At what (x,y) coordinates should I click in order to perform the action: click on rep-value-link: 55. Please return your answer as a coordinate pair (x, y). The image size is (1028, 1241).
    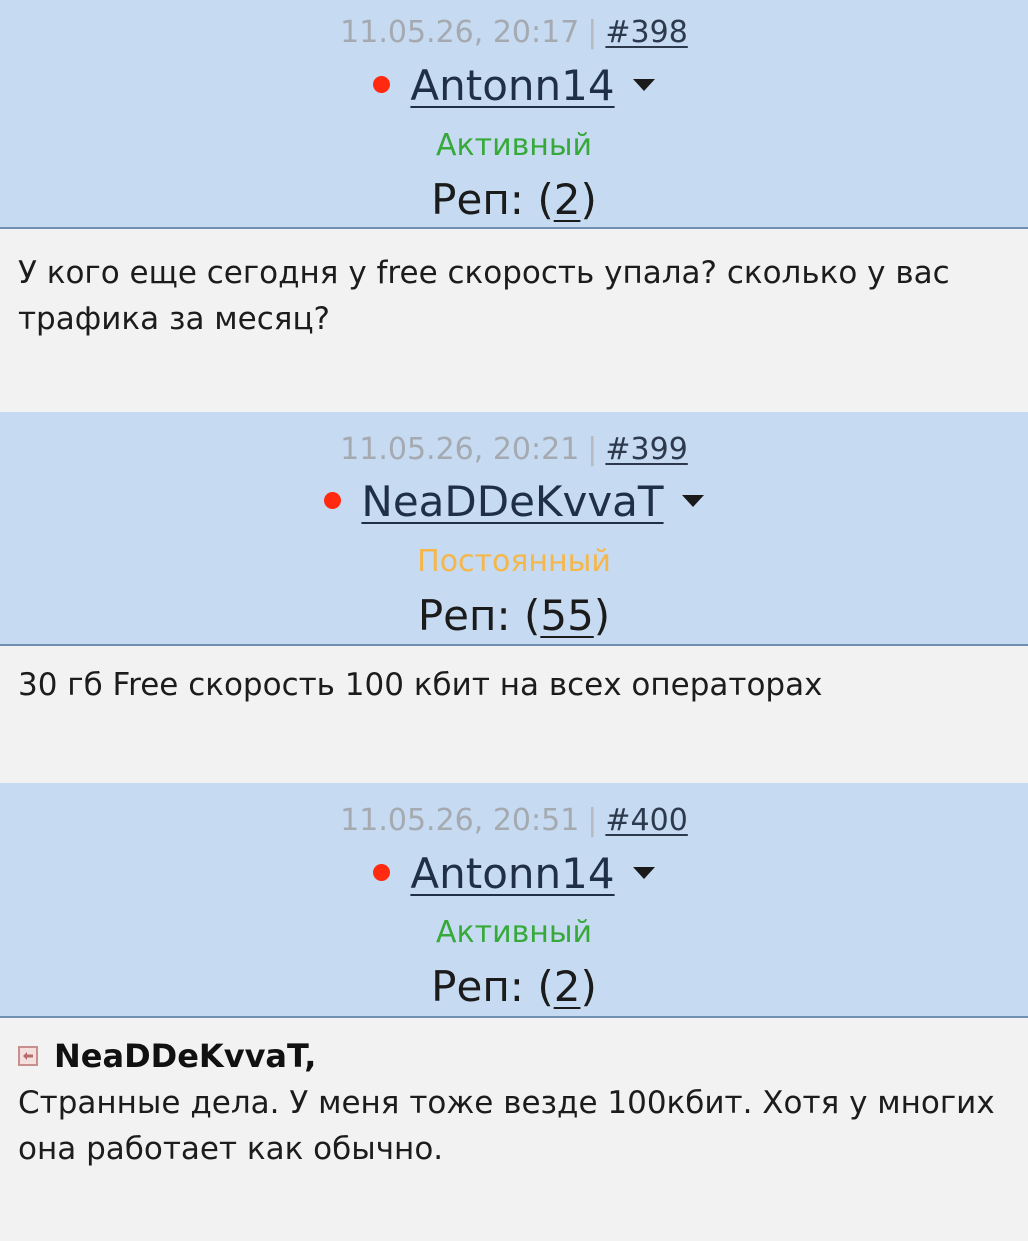
    Looking at the image, I should click on (566, 615).